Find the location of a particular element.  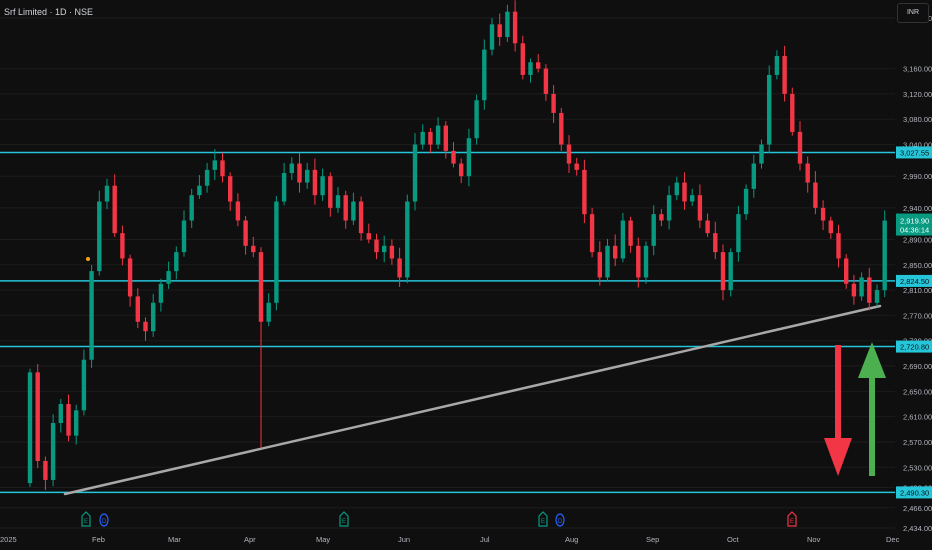

y-tick-label: 2,434.00 is located at coordinates (917, 528).